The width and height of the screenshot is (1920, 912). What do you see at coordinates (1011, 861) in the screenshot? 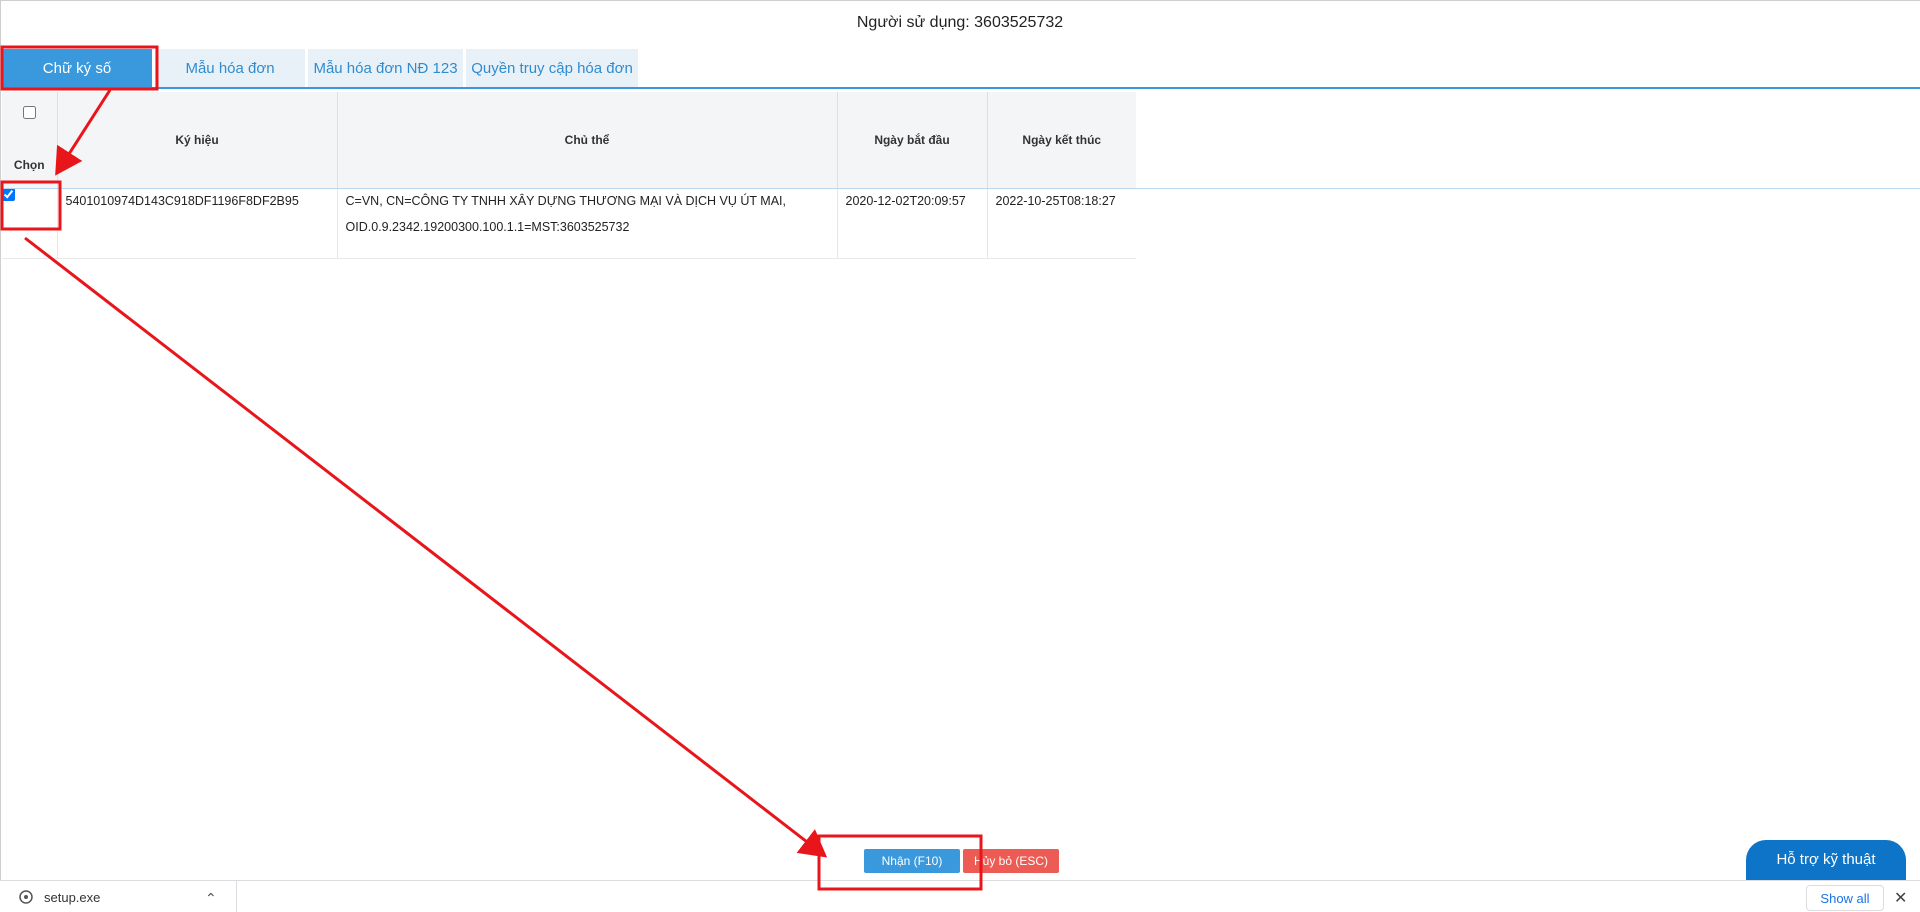
I see `cancel-button: Hủy bỏ (ESC)` at bounding box center [1011, 861].